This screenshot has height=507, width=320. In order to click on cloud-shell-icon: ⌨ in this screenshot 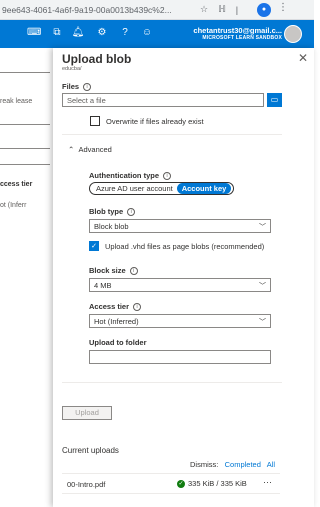, I will do `click(34, 33)`.